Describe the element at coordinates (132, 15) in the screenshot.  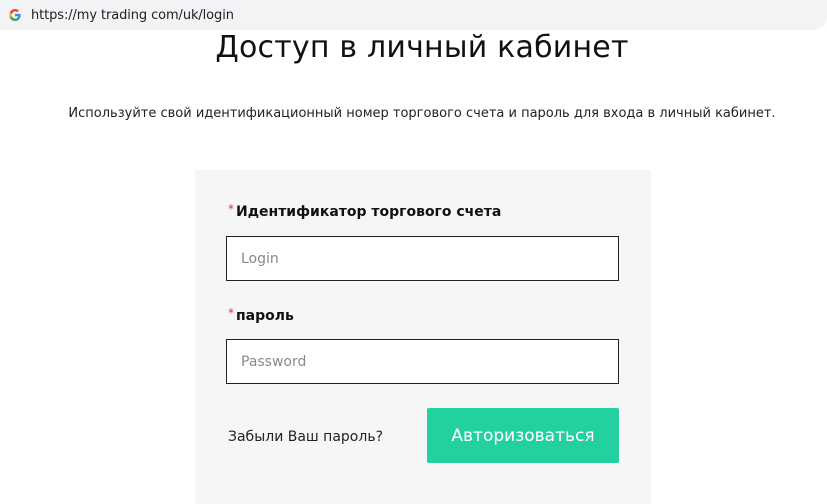
I see `url-text: https://my trading com/uk/login` at that location.